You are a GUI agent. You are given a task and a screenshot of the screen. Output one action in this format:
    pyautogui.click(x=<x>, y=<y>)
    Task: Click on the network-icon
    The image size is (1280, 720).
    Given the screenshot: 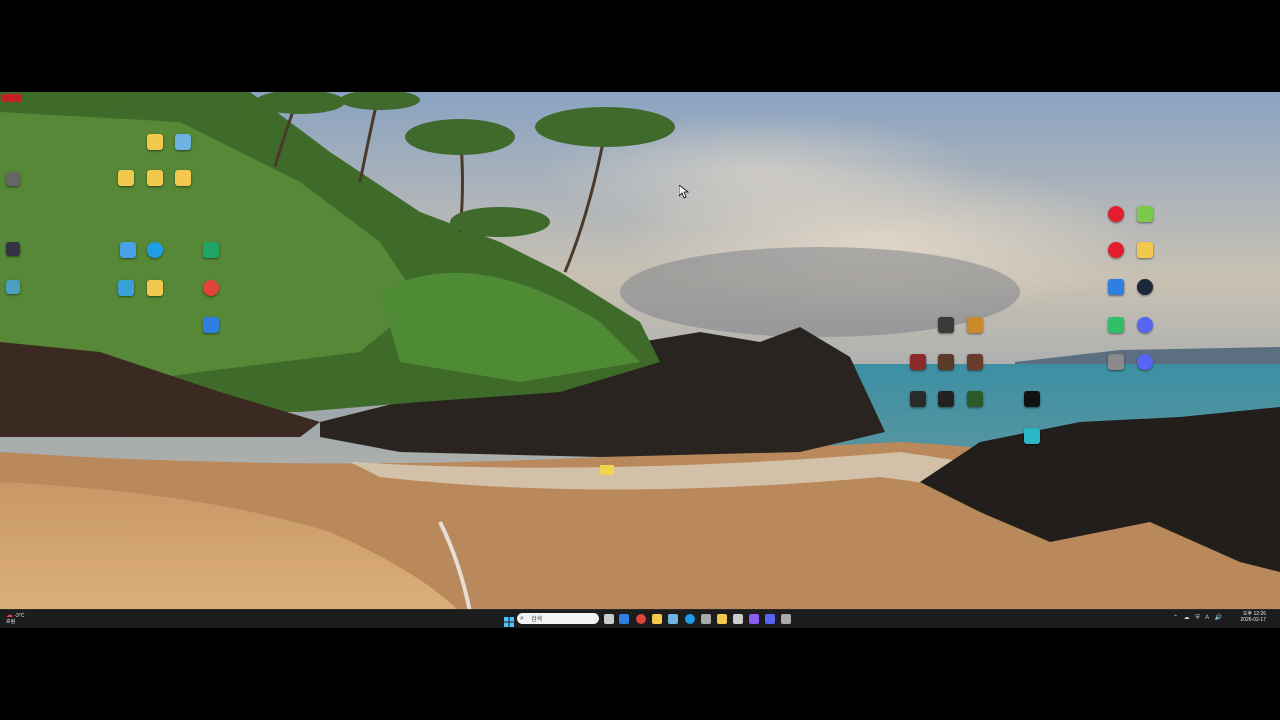 What is the action you would take?
    pyautogui.click(x=13, y=287)
    